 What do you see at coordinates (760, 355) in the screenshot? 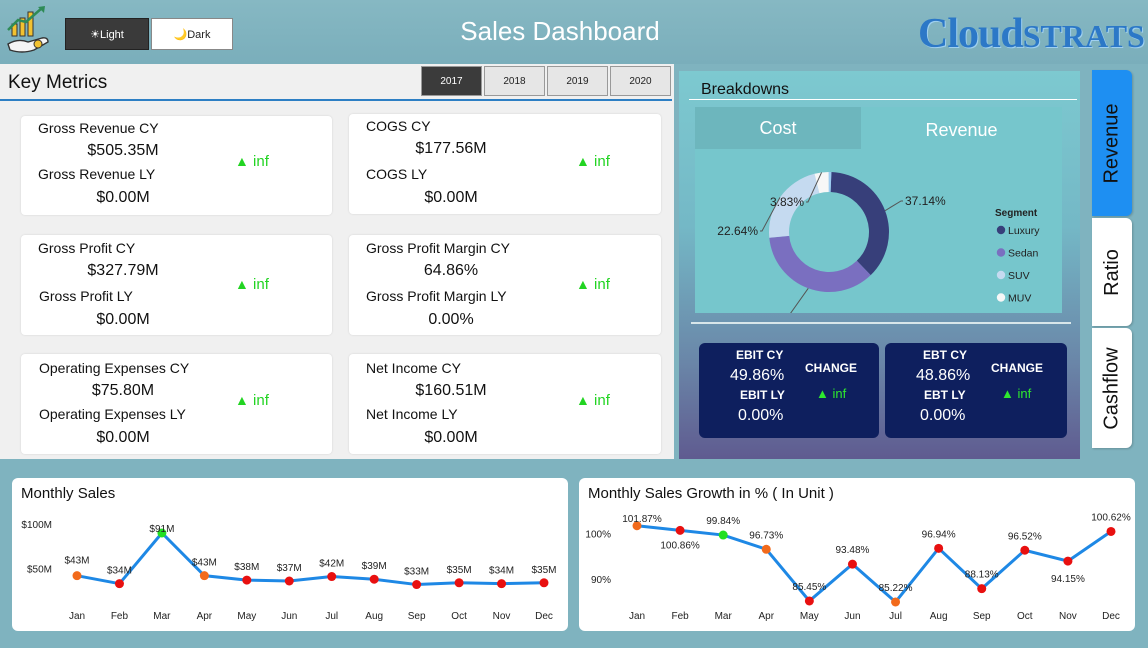
I see `ebit-cy-label: EBIT CY` at bounding box center [760, 355].